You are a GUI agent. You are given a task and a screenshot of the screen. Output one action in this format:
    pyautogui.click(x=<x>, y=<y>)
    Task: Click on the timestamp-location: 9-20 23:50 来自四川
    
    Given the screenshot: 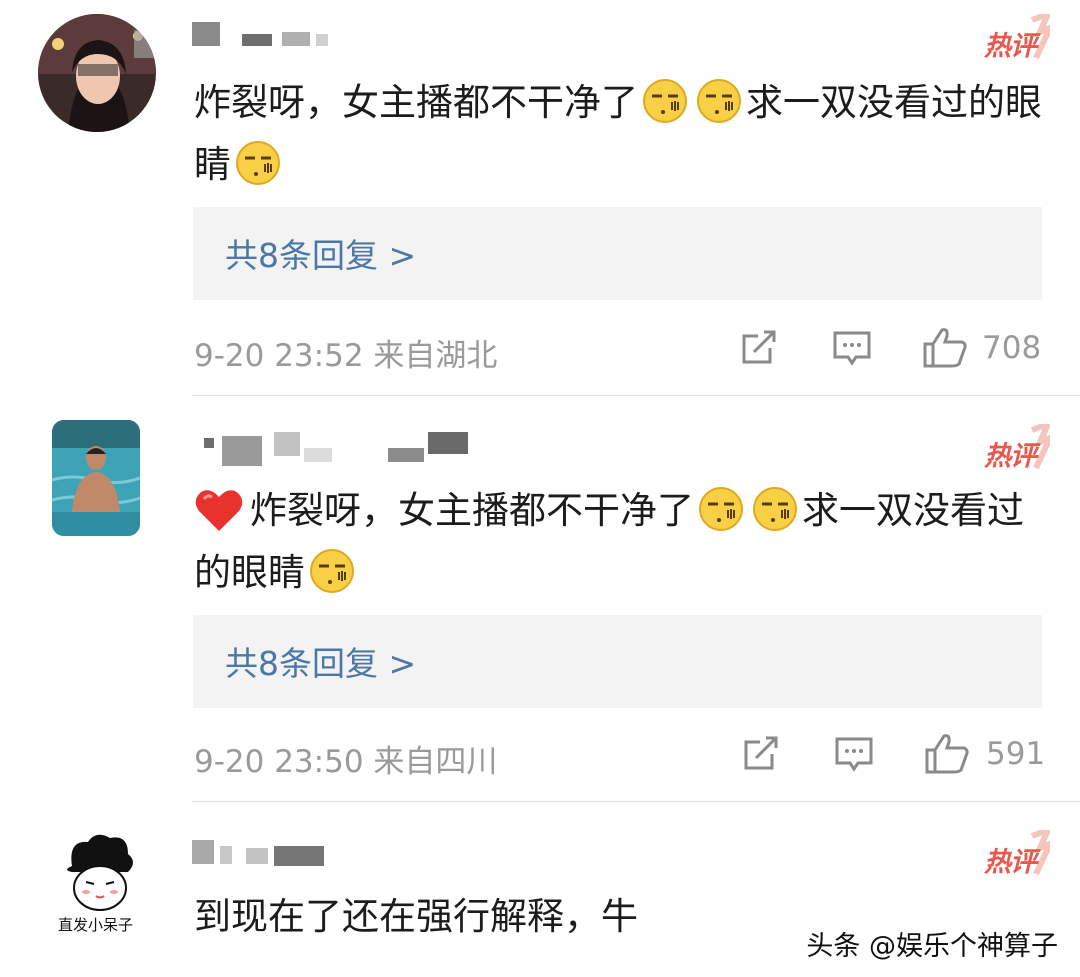 What is the action you would take?
    pyautogui.click(x=346, y=762)
    